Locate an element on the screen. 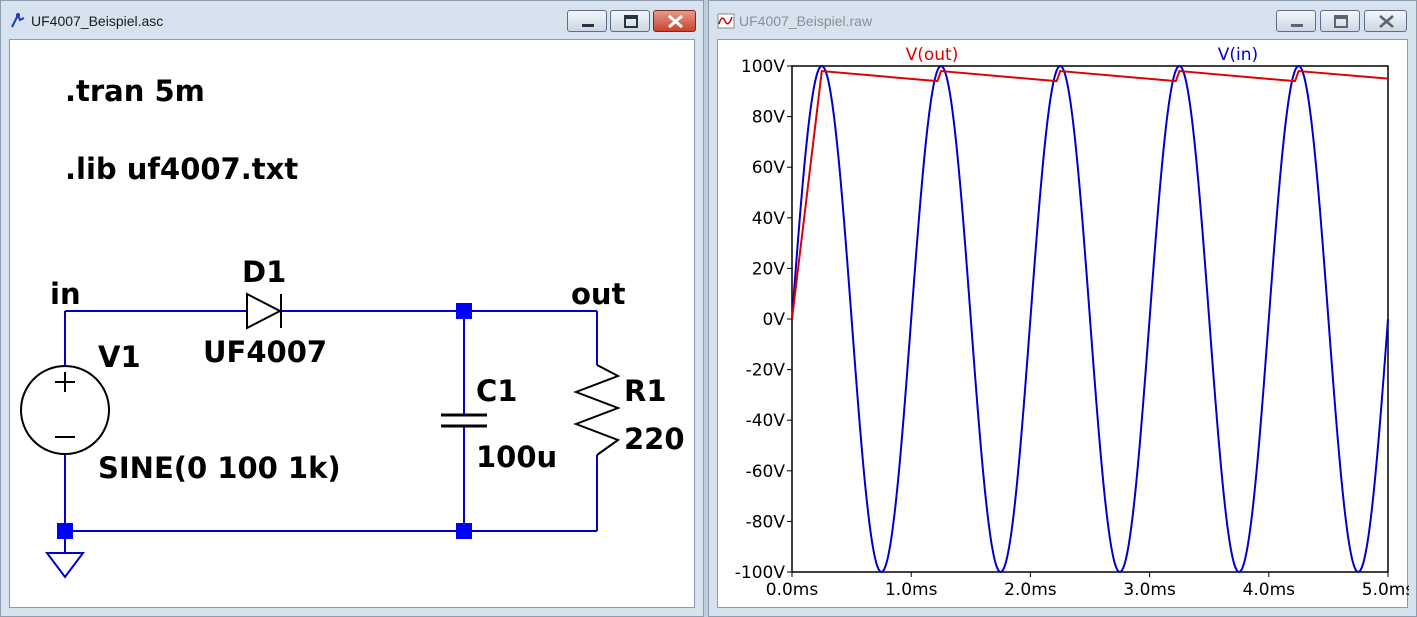 This screenshot has height=617, width=1417. y-tick-label: 40V is located at coordinates (769, 219).